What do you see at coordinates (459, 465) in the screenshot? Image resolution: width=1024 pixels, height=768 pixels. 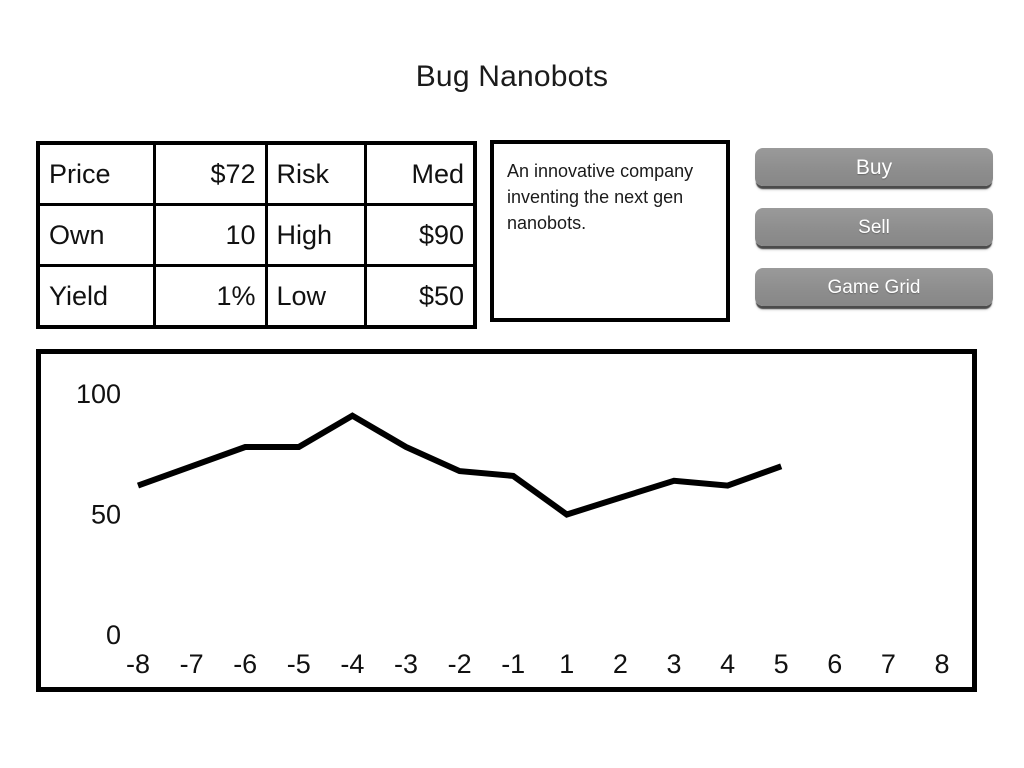 I see `price-line-series` at bounding box center [459, 465].